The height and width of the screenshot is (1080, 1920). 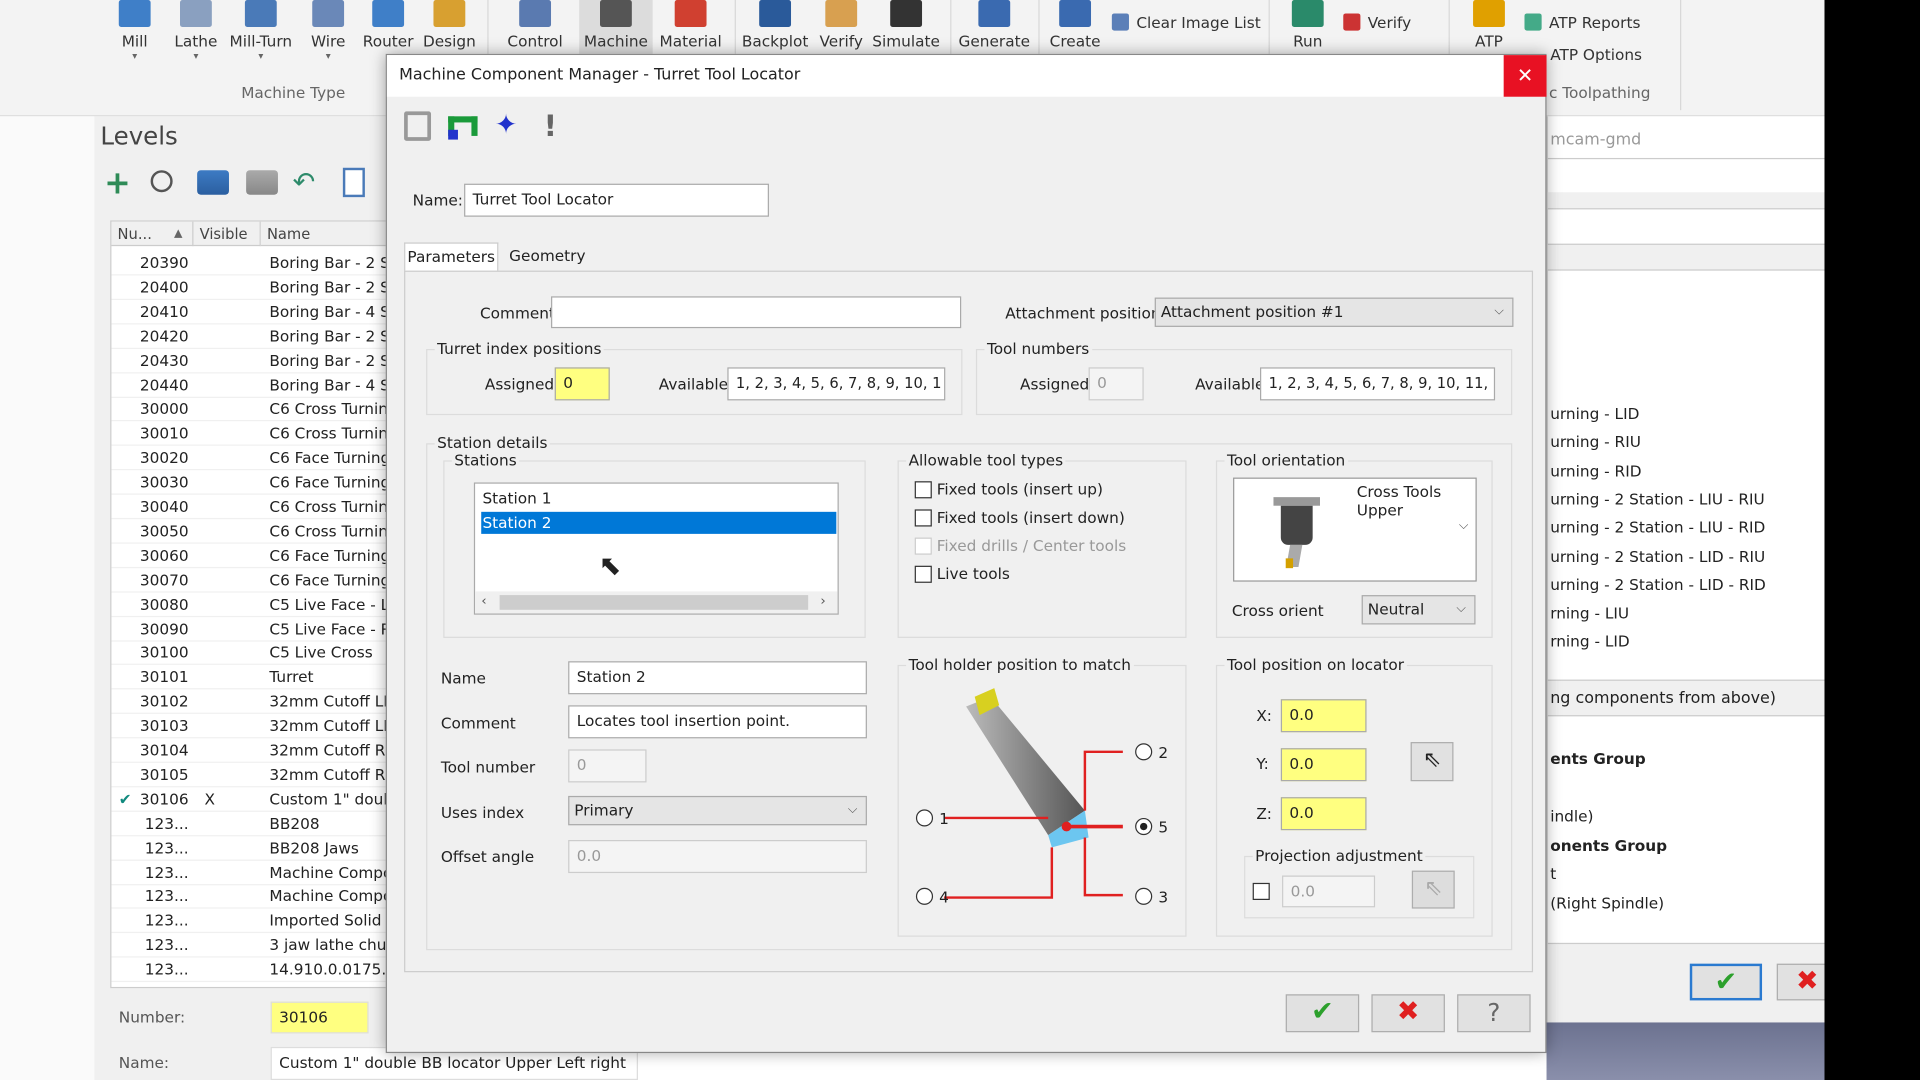 I want to click on ribbon-button-lathe: Lathe ▾, so click(x=195, y=43).